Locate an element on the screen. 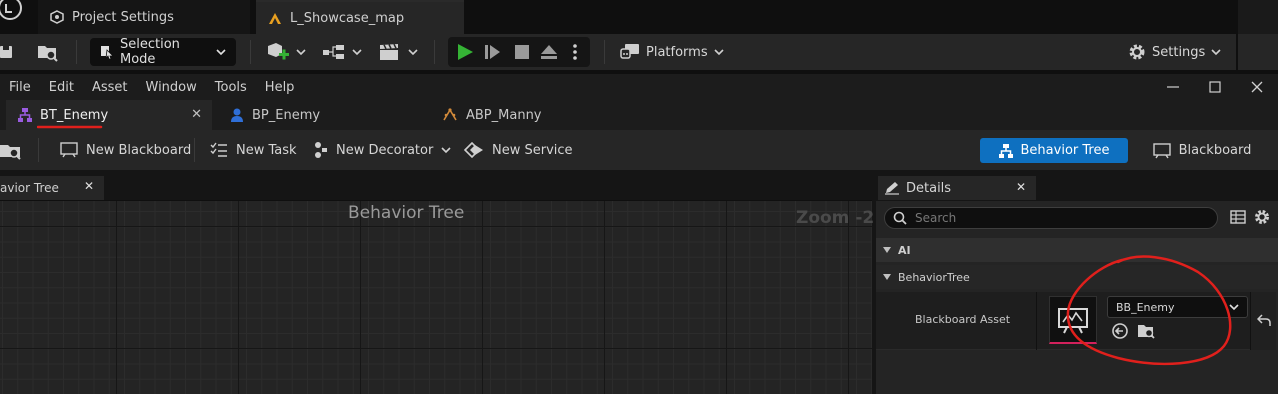 Image resolution: width=1278 pixels, height=394 pixels. new-blackboard-label: New Blackboard is located at coordinates (139, 150).